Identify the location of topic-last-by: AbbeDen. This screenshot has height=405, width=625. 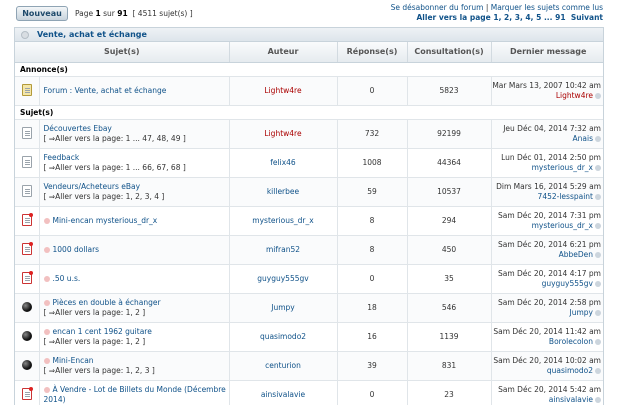
(576, 254).